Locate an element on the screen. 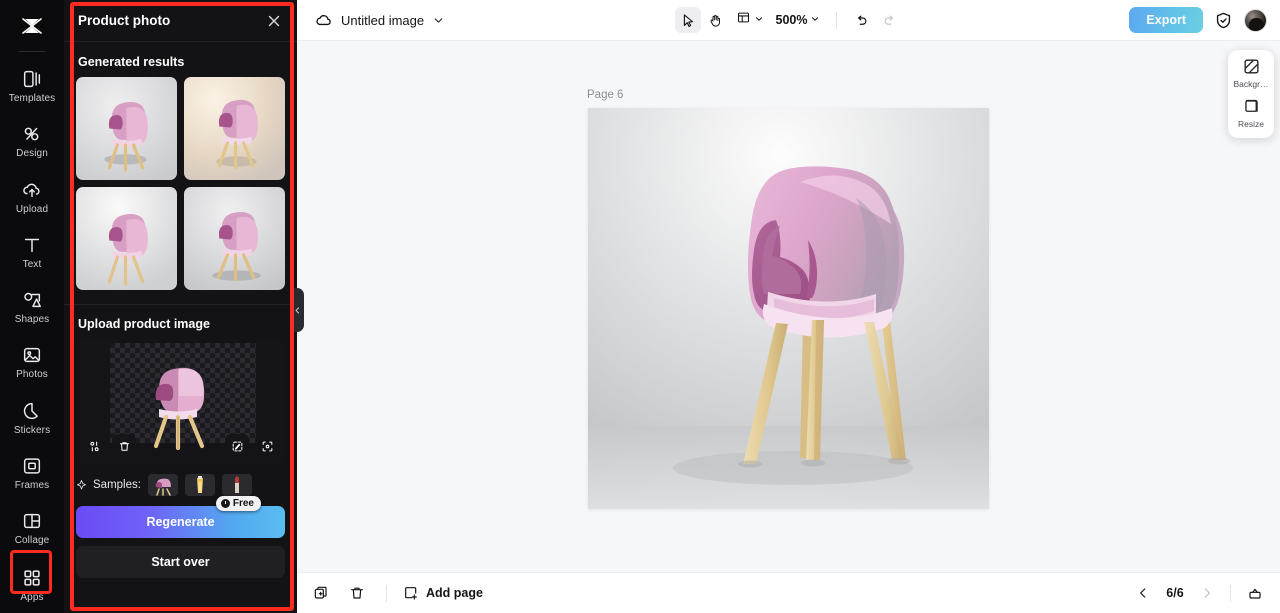 The height and width of the screenshot is (613, 1280). coin-icon is located at coordinates (225, 503).